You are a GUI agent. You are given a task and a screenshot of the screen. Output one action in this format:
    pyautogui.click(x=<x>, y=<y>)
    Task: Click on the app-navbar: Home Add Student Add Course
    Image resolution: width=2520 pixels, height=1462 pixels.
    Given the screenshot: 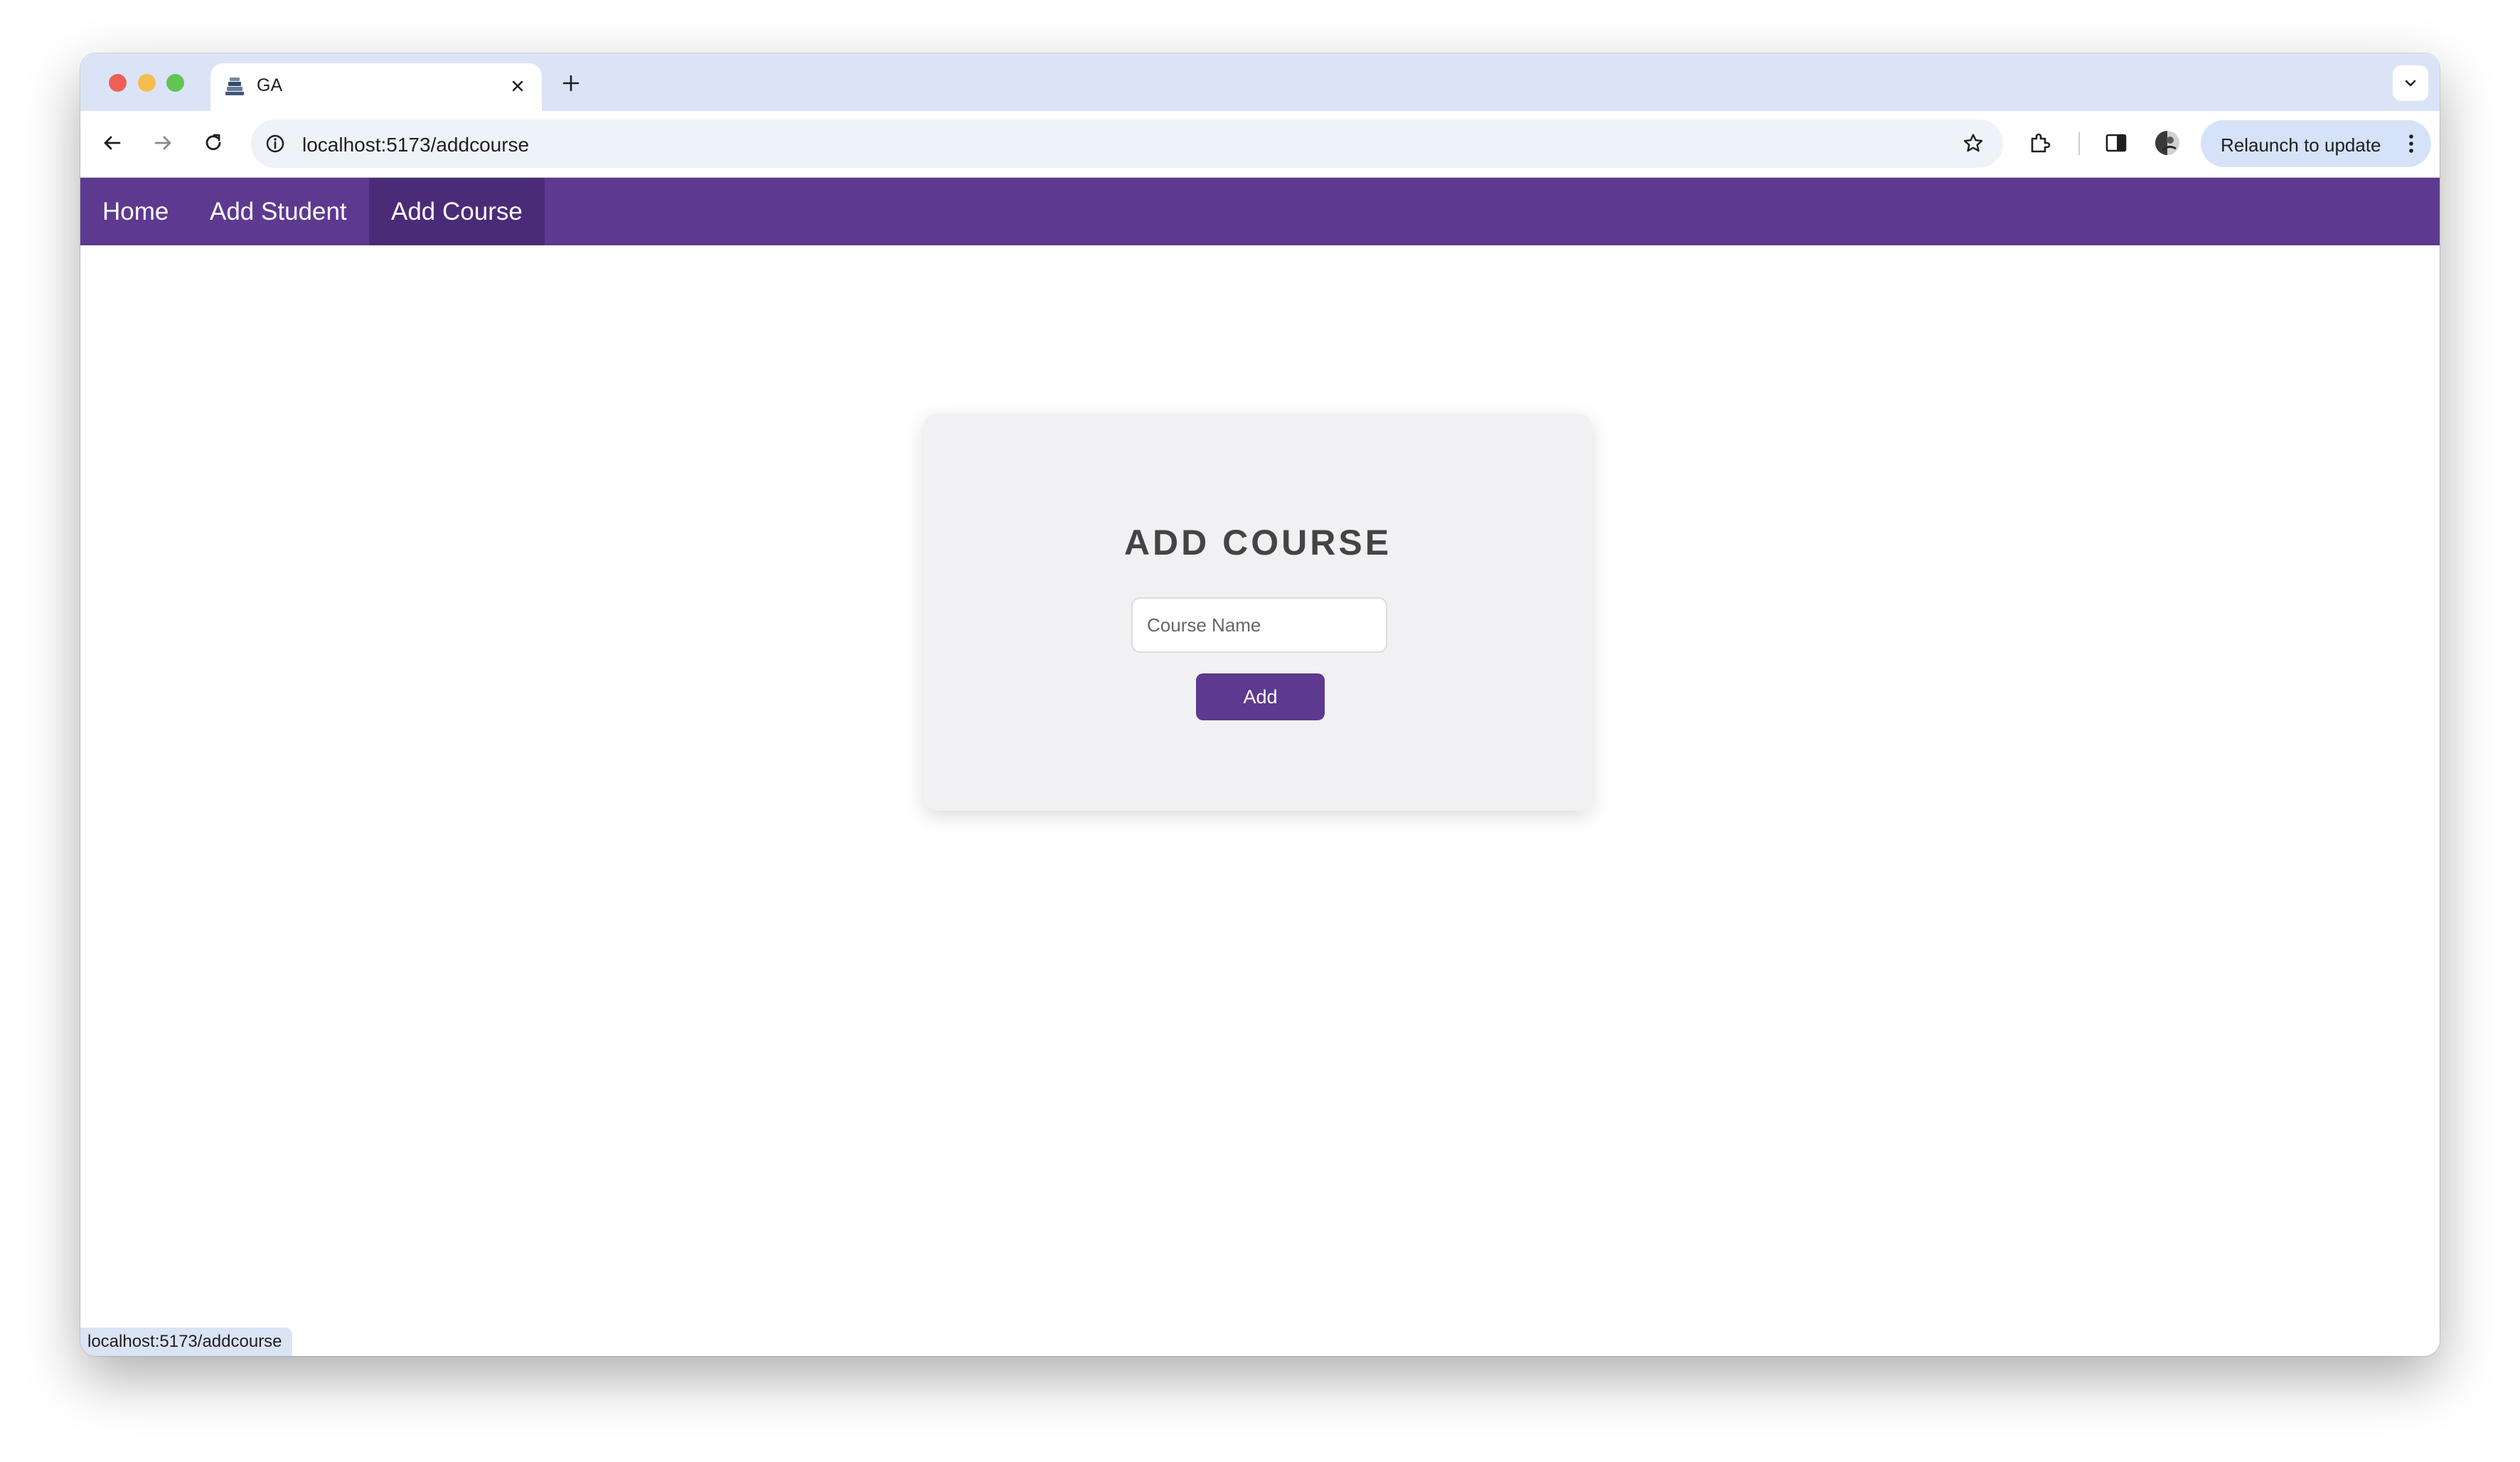 What is the action you would take?
    pyautogui.click(x=1260, y=211)
    